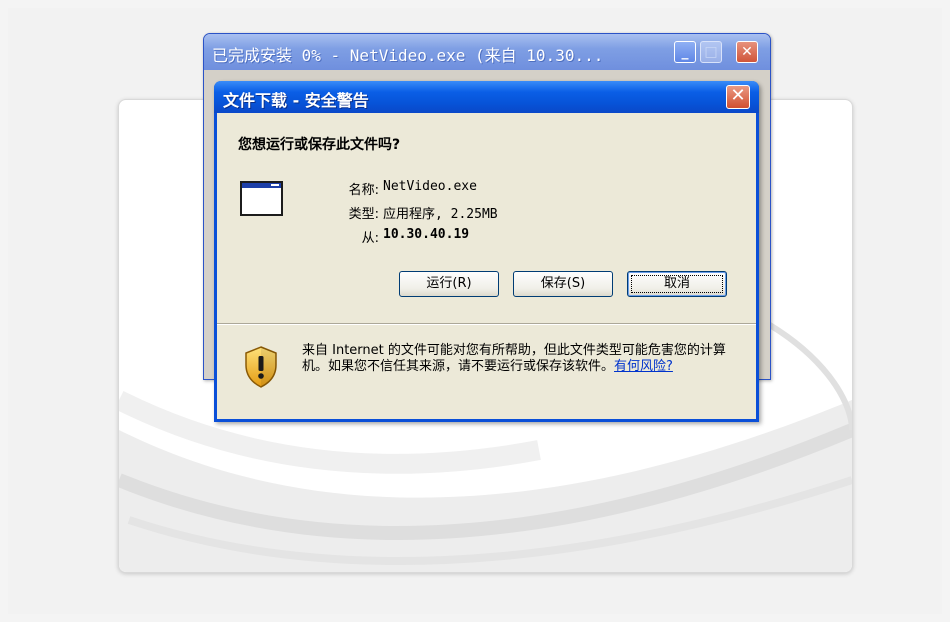 The height and width of the screenshot is (622, 950). What do you see at coordinates (363, 214) in the screenshot?
I see `file-type-label: 类型:` at bounding box center [363, 214].